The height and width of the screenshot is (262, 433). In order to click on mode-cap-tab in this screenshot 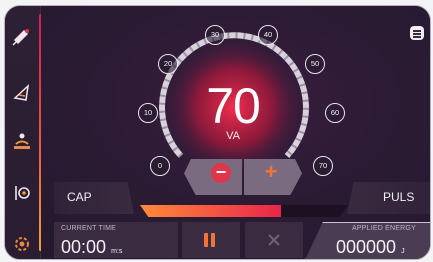, I will do `click(94, 198)`.